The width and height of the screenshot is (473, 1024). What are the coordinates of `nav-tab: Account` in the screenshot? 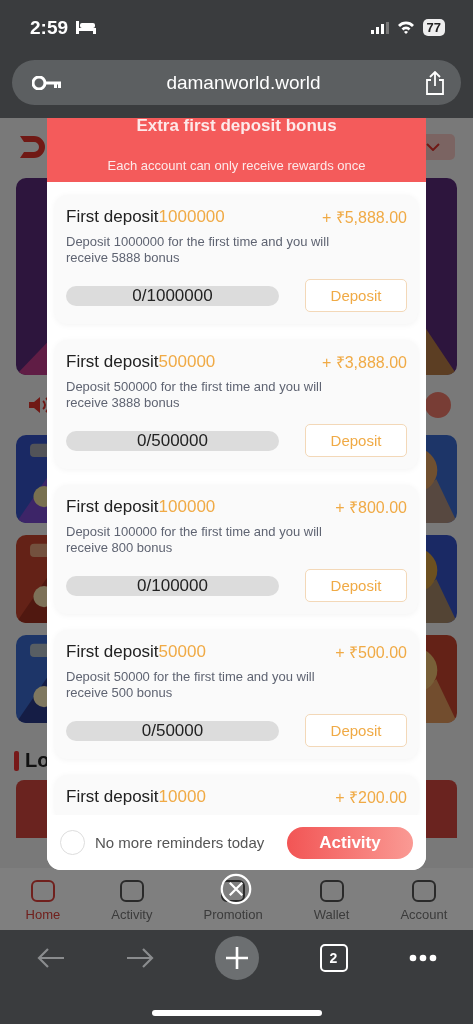 It's located at (424, 899).